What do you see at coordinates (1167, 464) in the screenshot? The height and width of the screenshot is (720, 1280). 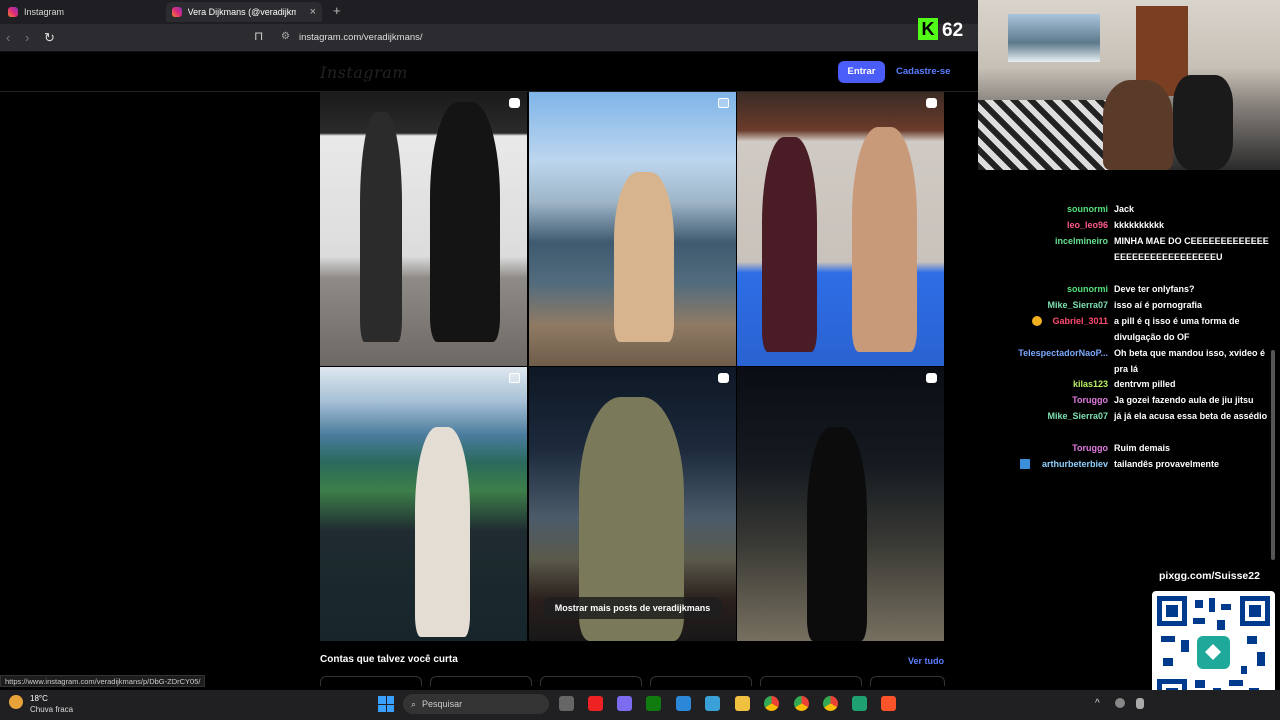 I see `chat-text: tailandês provavelmente` at bounding box center [1167, 464].